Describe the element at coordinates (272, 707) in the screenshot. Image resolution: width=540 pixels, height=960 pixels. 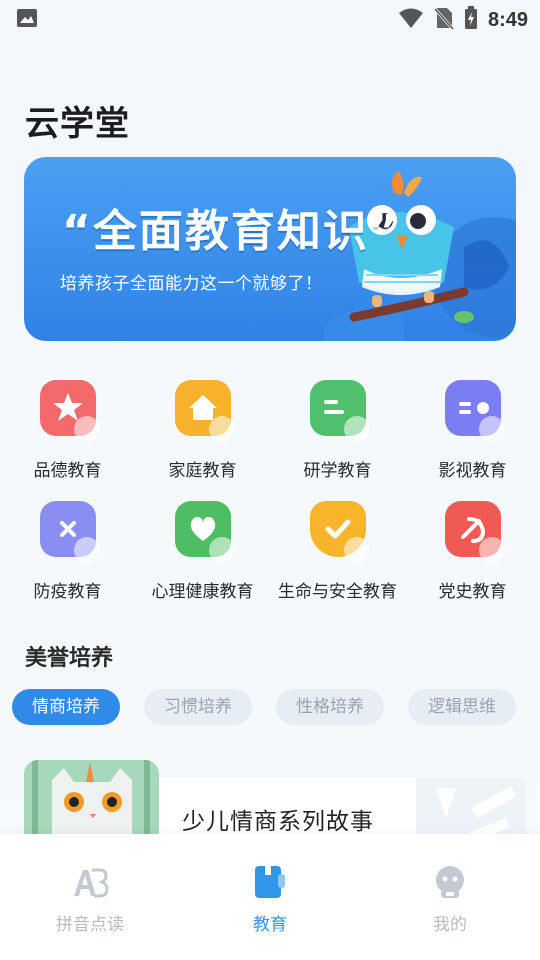
I see `tab-bar: 情商培养 习惯培养 性格培养 逻辑思维` at that location.